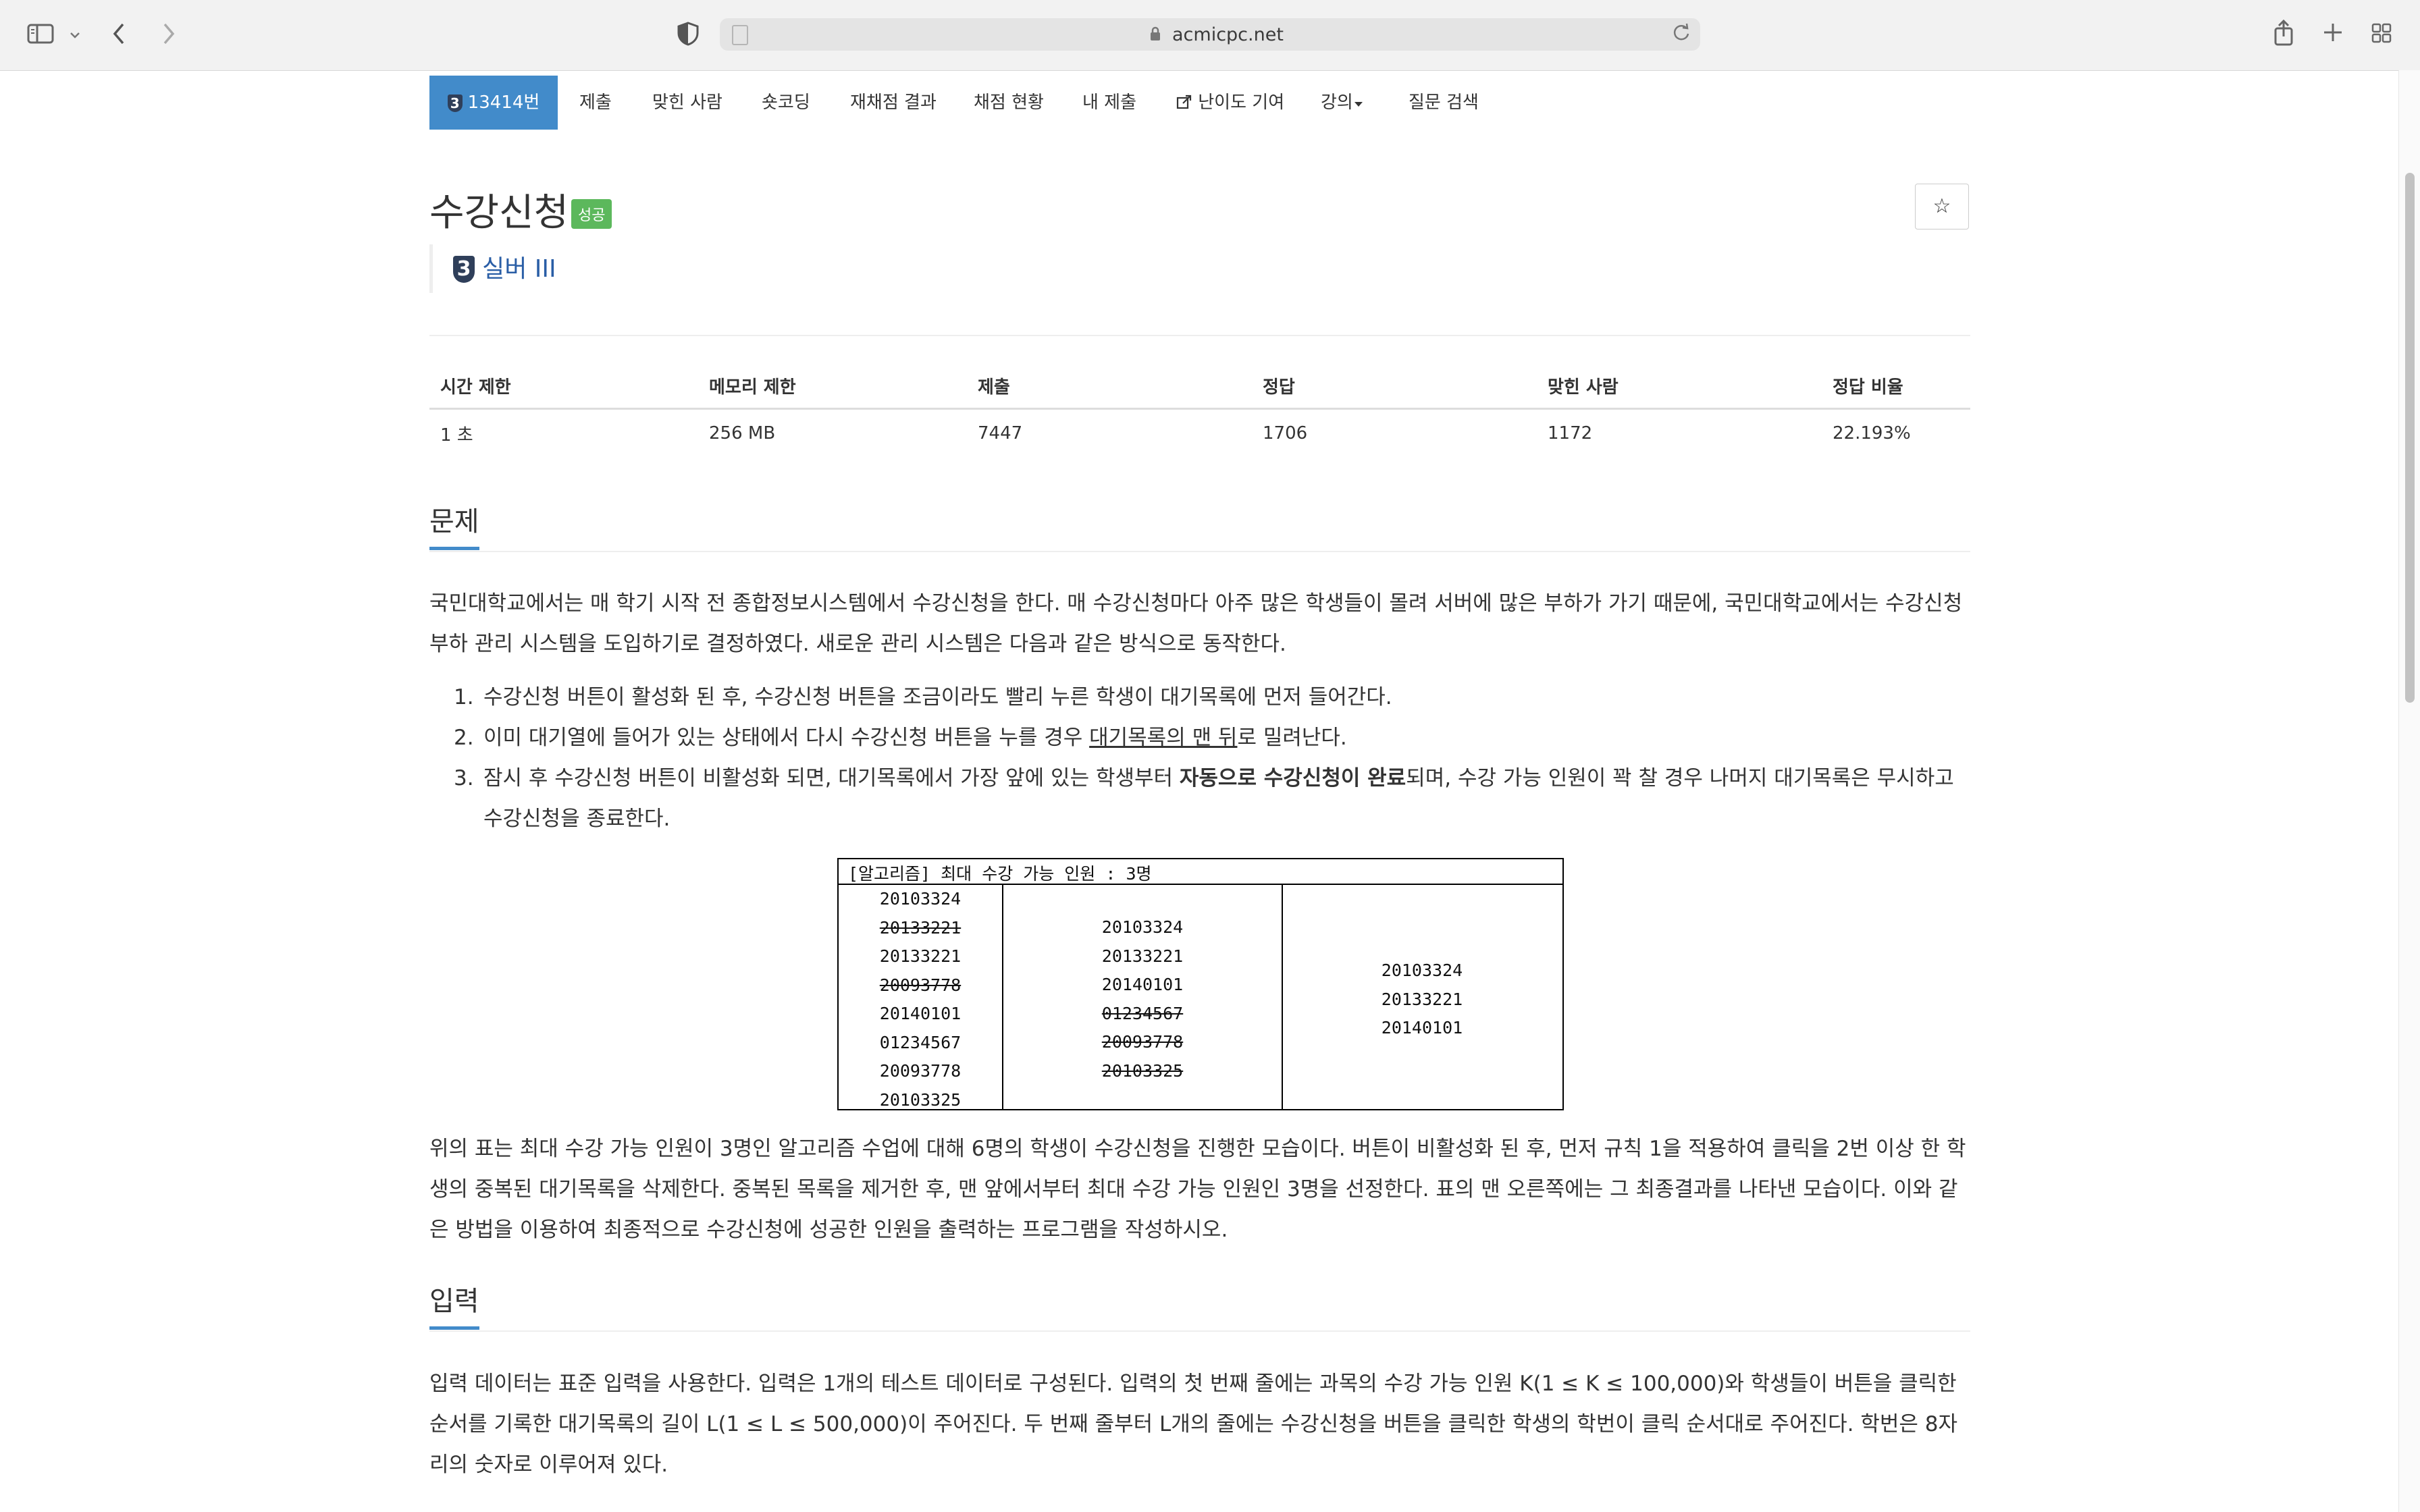  I want to click on figure-caption: [알고리즘] 최대 수강 가능 인원 : 3명, so click(1000, 874).